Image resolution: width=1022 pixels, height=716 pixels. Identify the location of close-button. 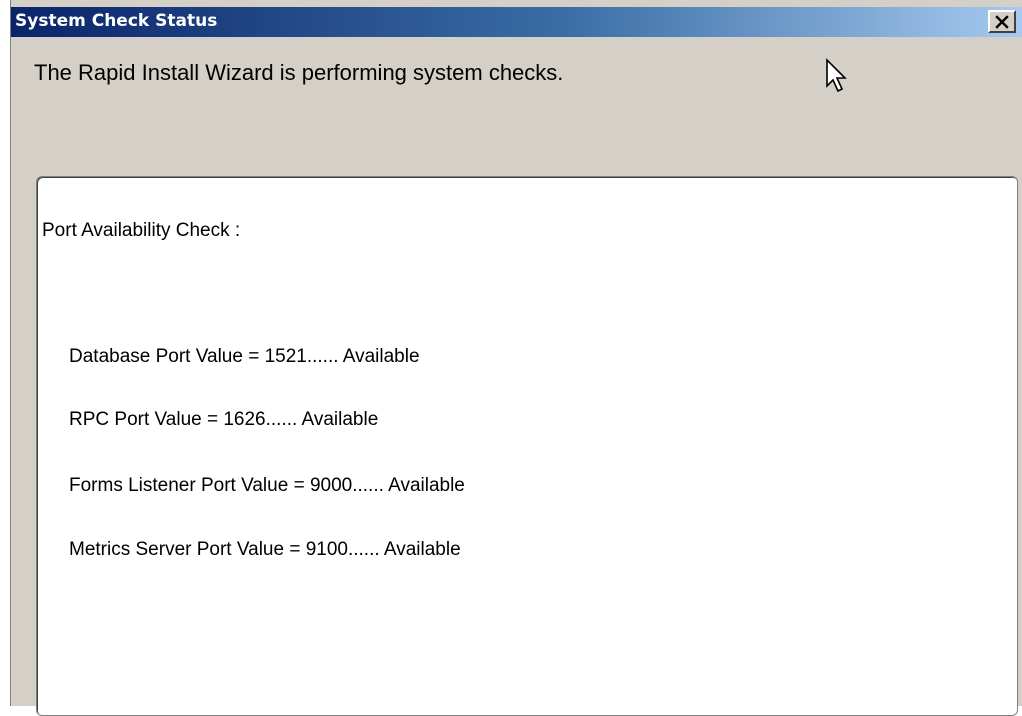
(1002, 21).